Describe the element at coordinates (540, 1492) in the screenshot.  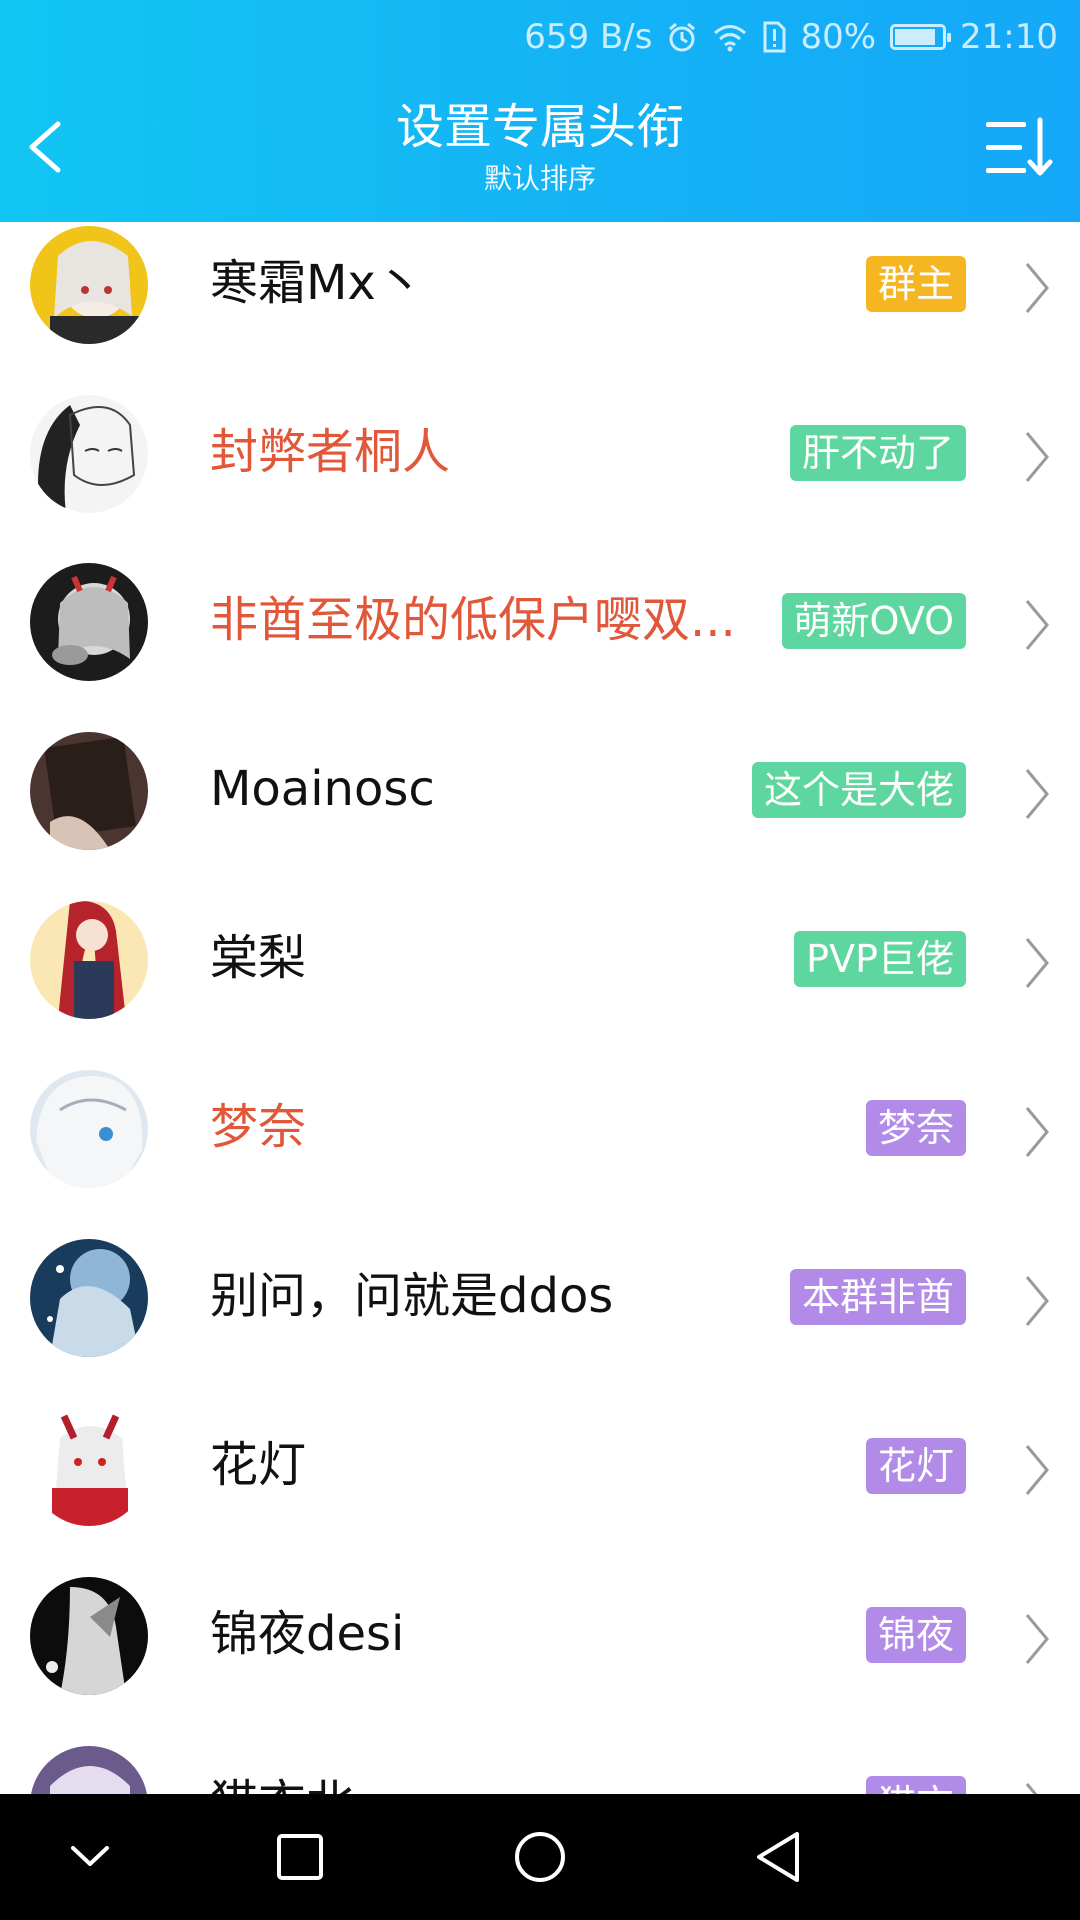
I see `member-row: 花灯 花灯` at that location.